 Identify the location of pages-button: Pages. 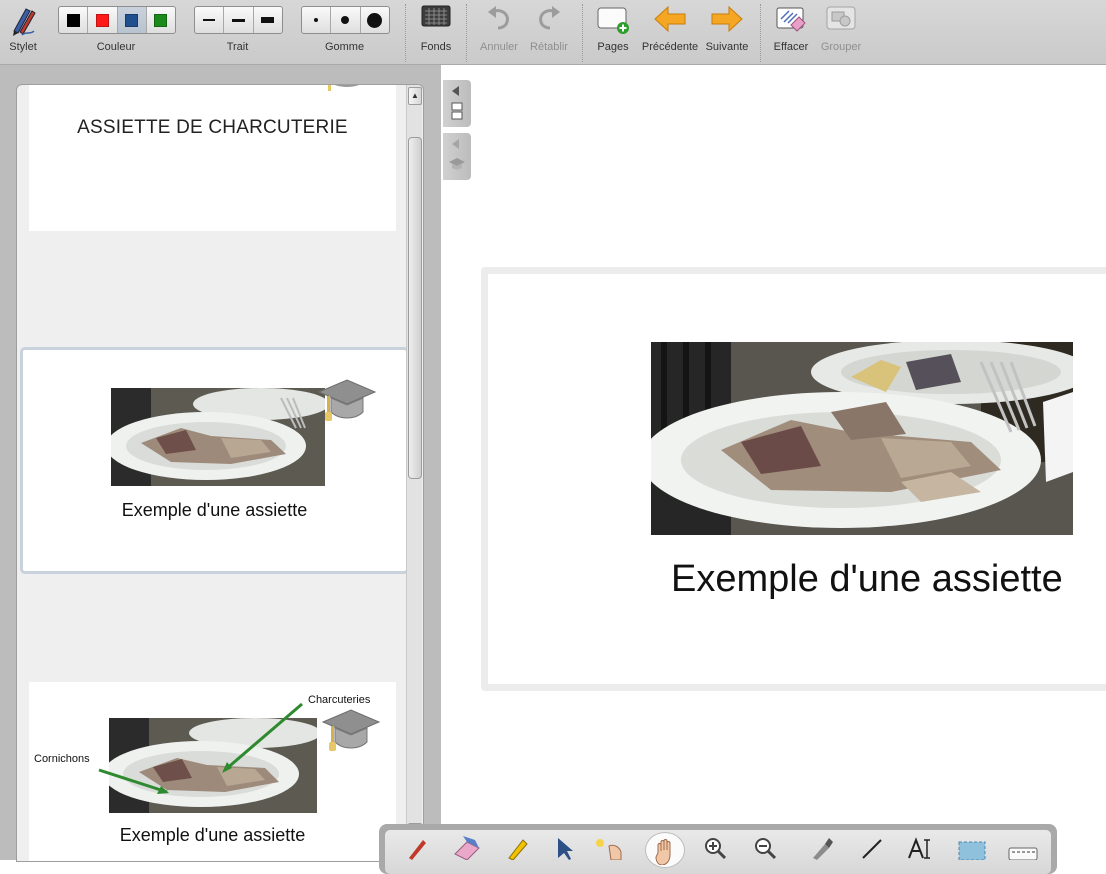
(613, 32).